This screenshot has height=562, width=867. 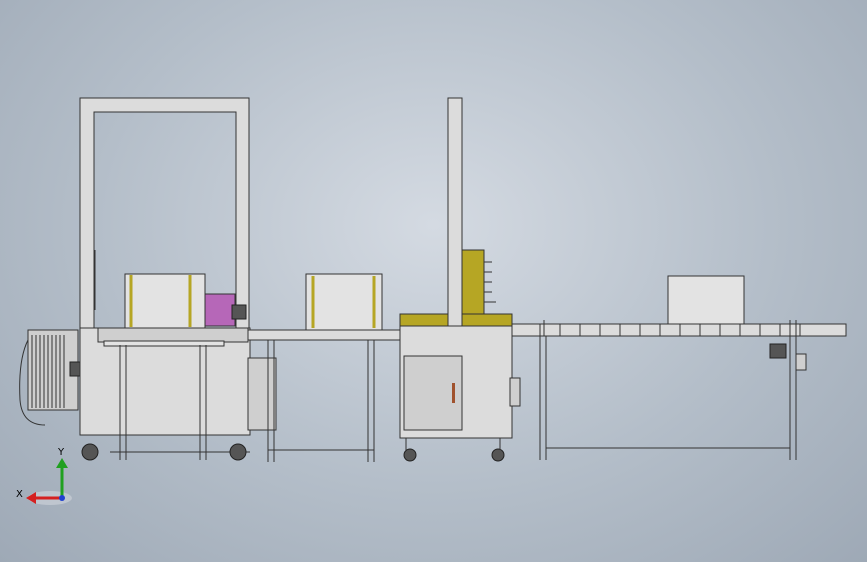 What do you see at coordinates (344, 302) in the screenshot?
I see `carton-on-conveyor` at bounding box center [344, 302].